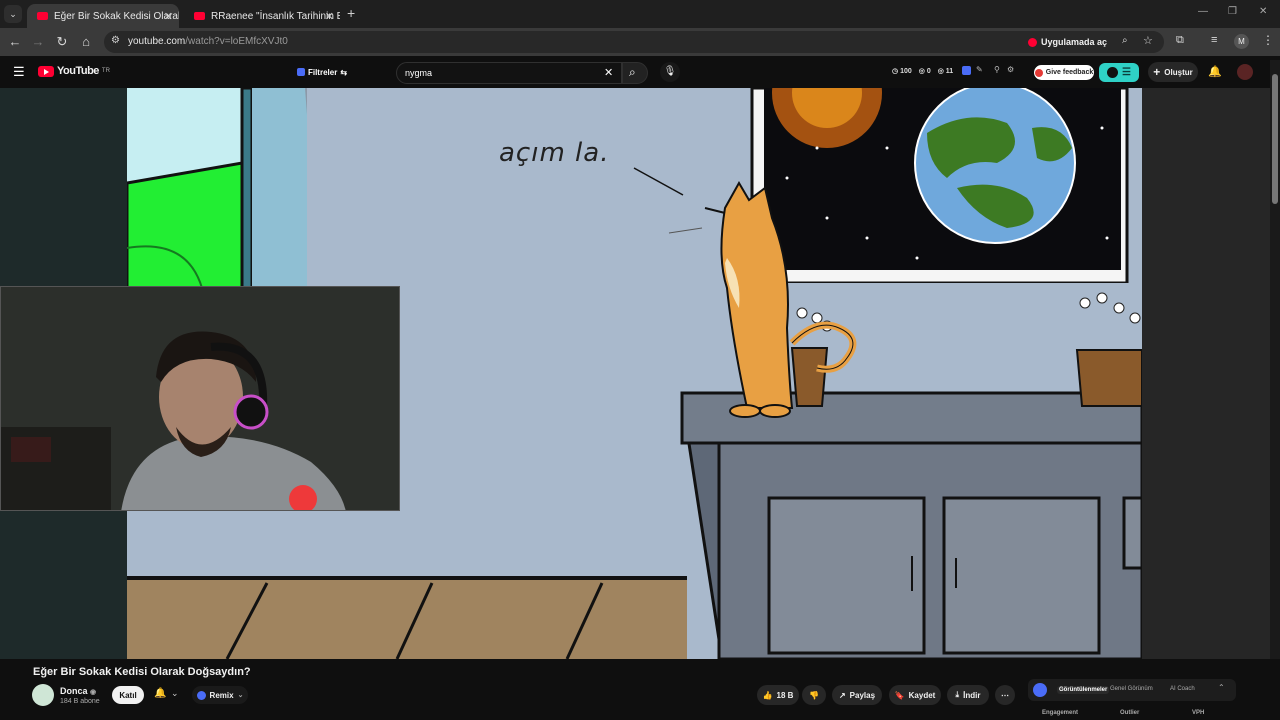  What do you see at coordinates (19, 72) in the screenshot?
I see `hamburger-menu-icon: ☰` at bounding box center [19, 72].